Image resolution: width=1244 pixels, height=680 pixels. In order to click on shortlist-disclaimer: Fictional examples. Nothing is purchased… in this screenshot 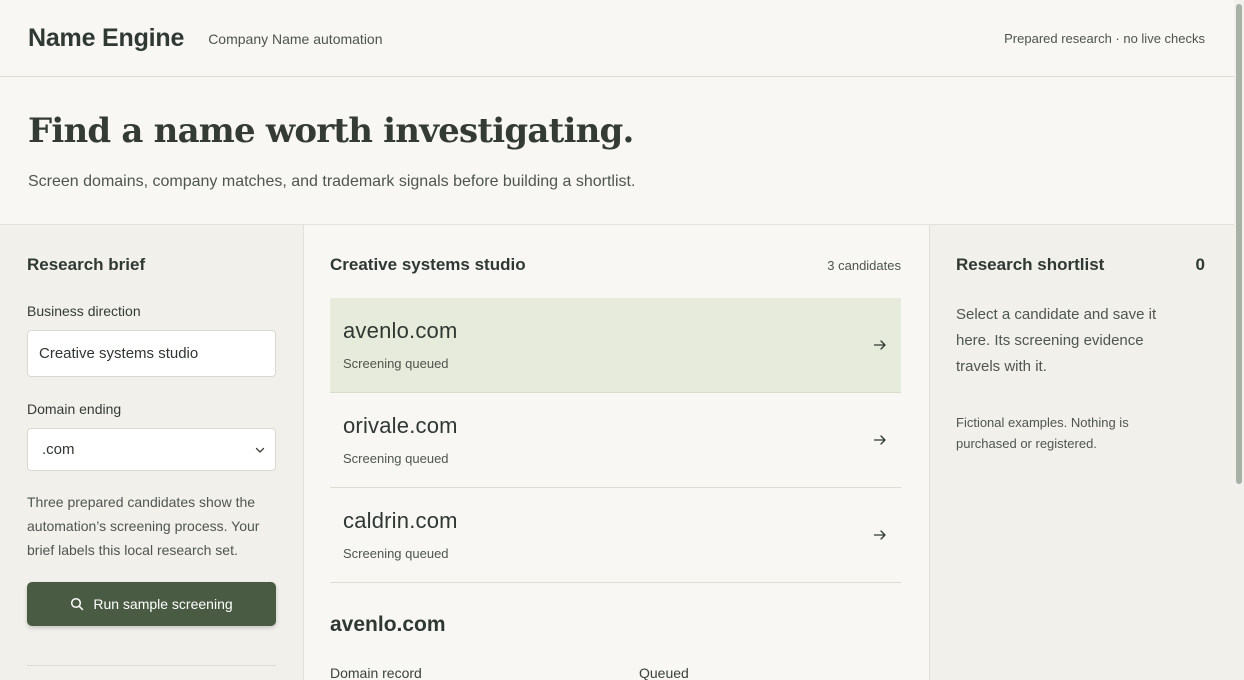, I will do `click(1042, 433)`.